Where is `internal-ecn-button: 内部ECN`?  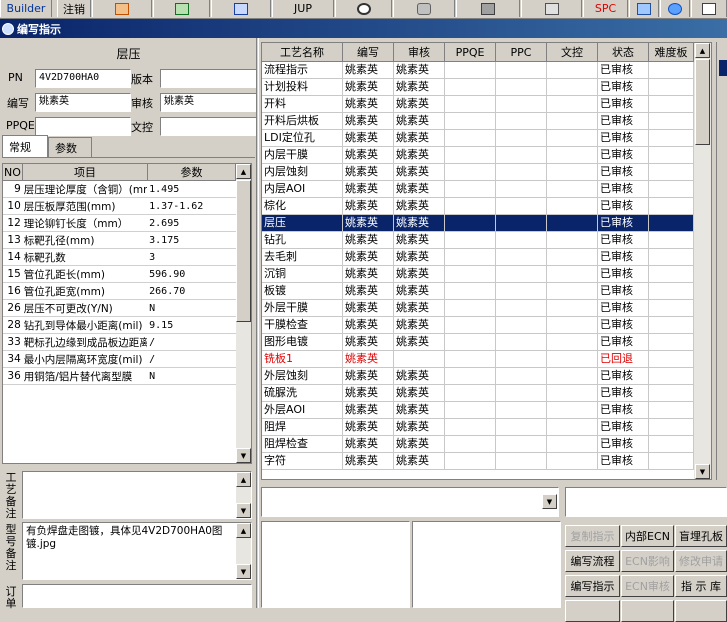 internal-ecn-button: 内部ECN is located at coordinates (647, 536).